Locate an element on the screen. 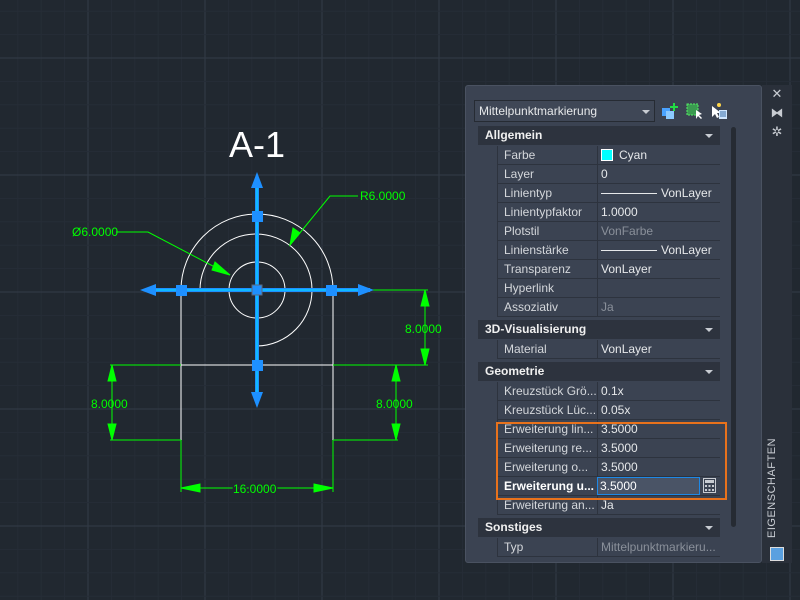  arrow-grip-up is located at coordinates (257, 180).